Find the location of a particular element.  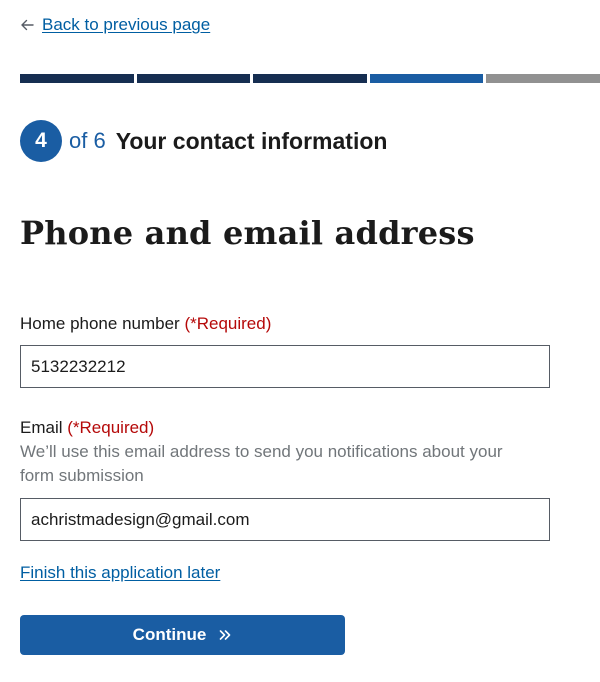

phone-label: Home phone number (*Required) is located at coordinates (145, 324).